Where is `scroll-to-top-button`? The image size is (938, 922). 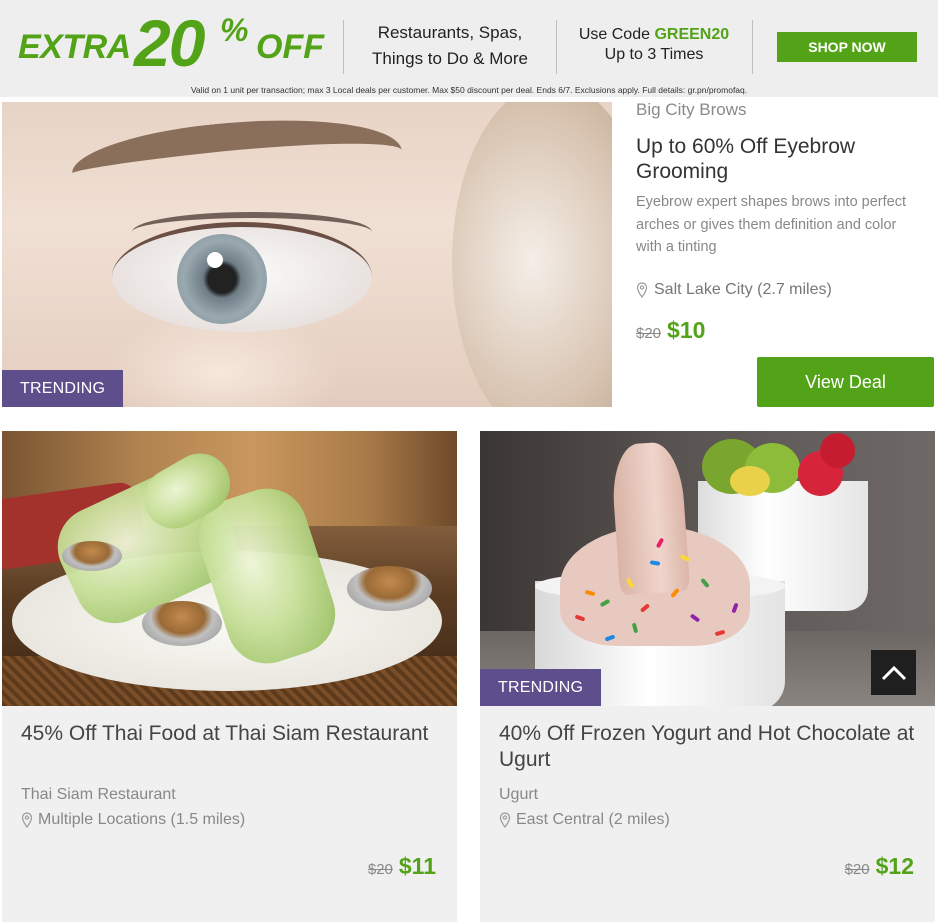
scroll-to-top-button is located at coordinates (893, 672).